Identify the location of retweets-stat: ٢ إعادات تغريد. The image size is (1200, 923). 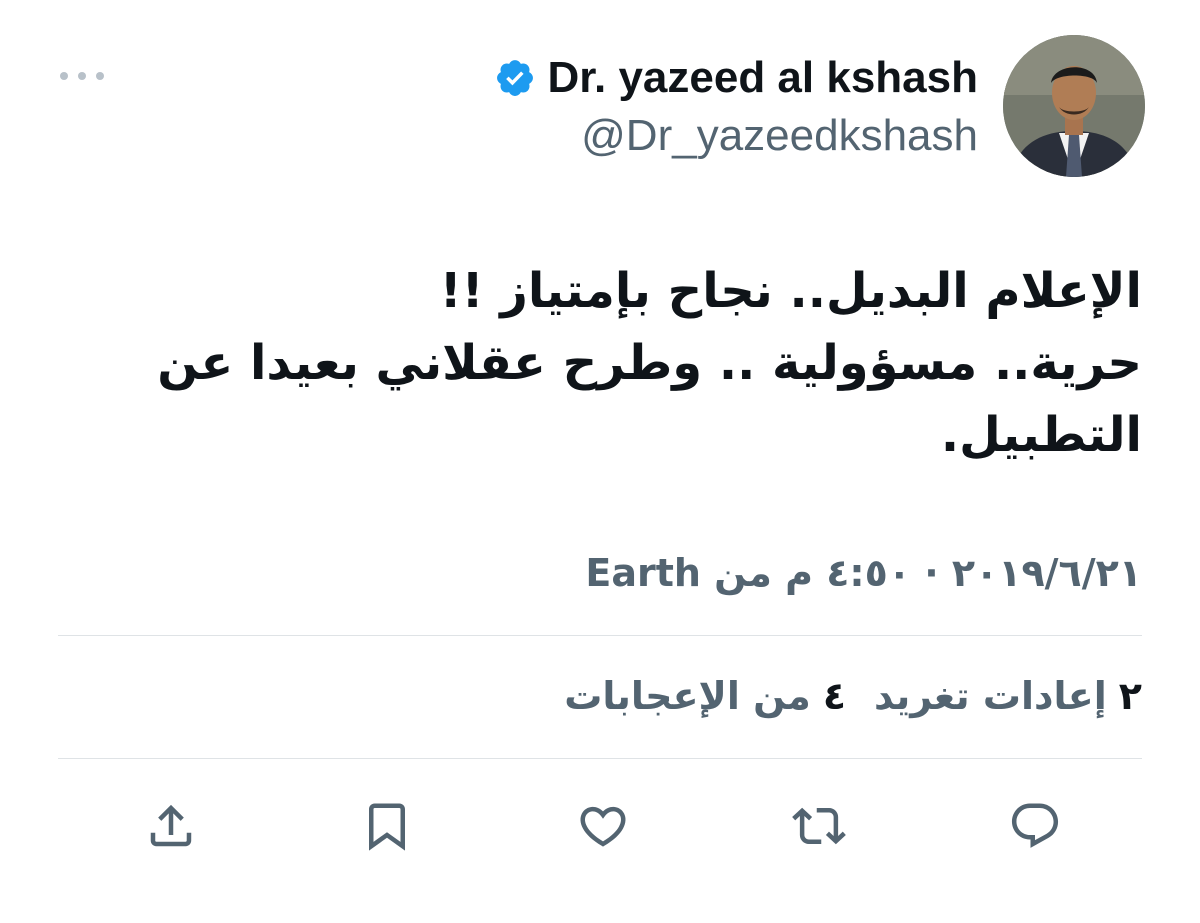
(1008, 696).